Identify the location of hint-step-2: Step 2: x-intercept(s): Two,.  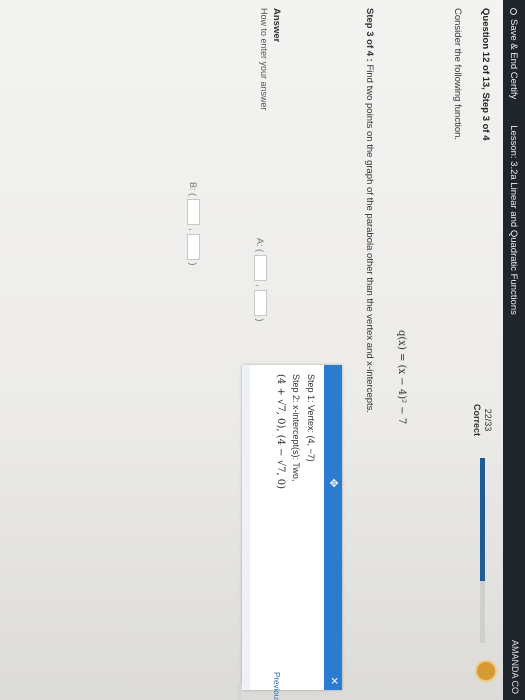
(296, 428).